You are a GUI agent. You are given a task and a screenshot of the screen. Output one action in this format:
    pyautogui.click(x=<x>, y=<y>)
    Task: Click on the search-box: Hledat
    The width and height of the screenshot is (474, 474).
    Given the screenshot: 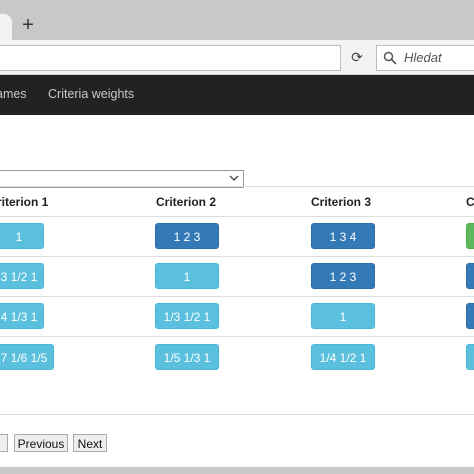 What is the action you would take?
    pyautogui.click(x=425, y=58)
    